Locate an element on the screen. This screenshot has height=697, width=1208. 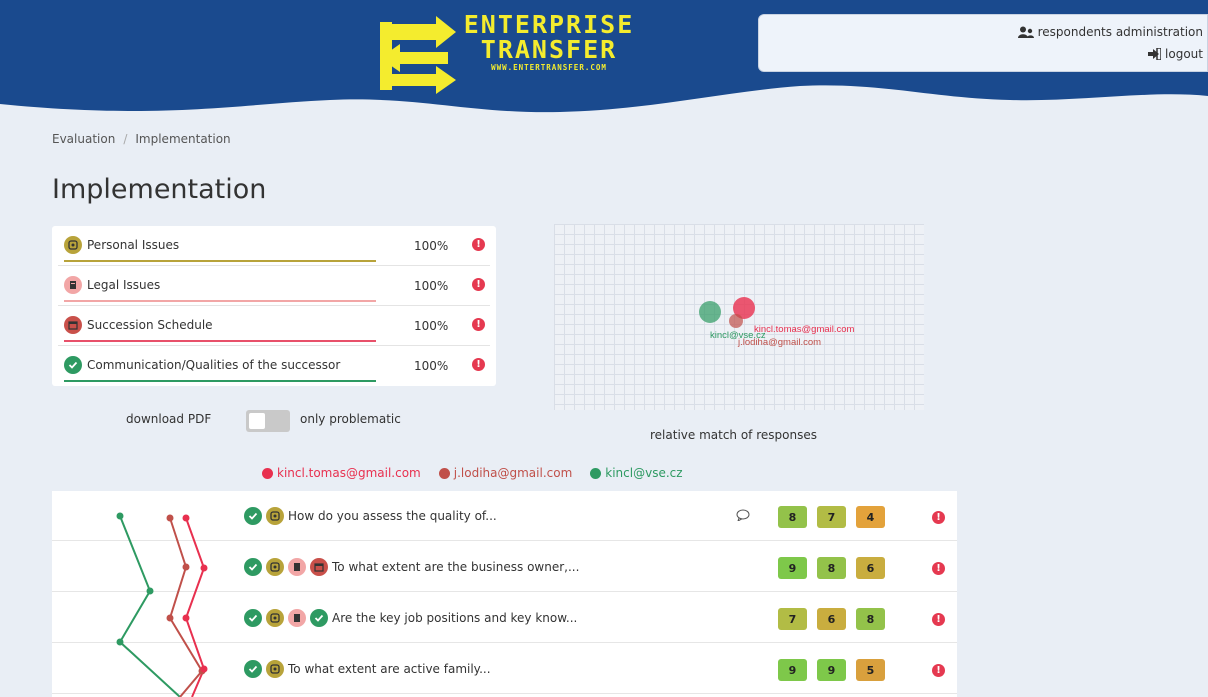
breadcrumb: Evaluation / Implementation is located at coordinates (141, 139).